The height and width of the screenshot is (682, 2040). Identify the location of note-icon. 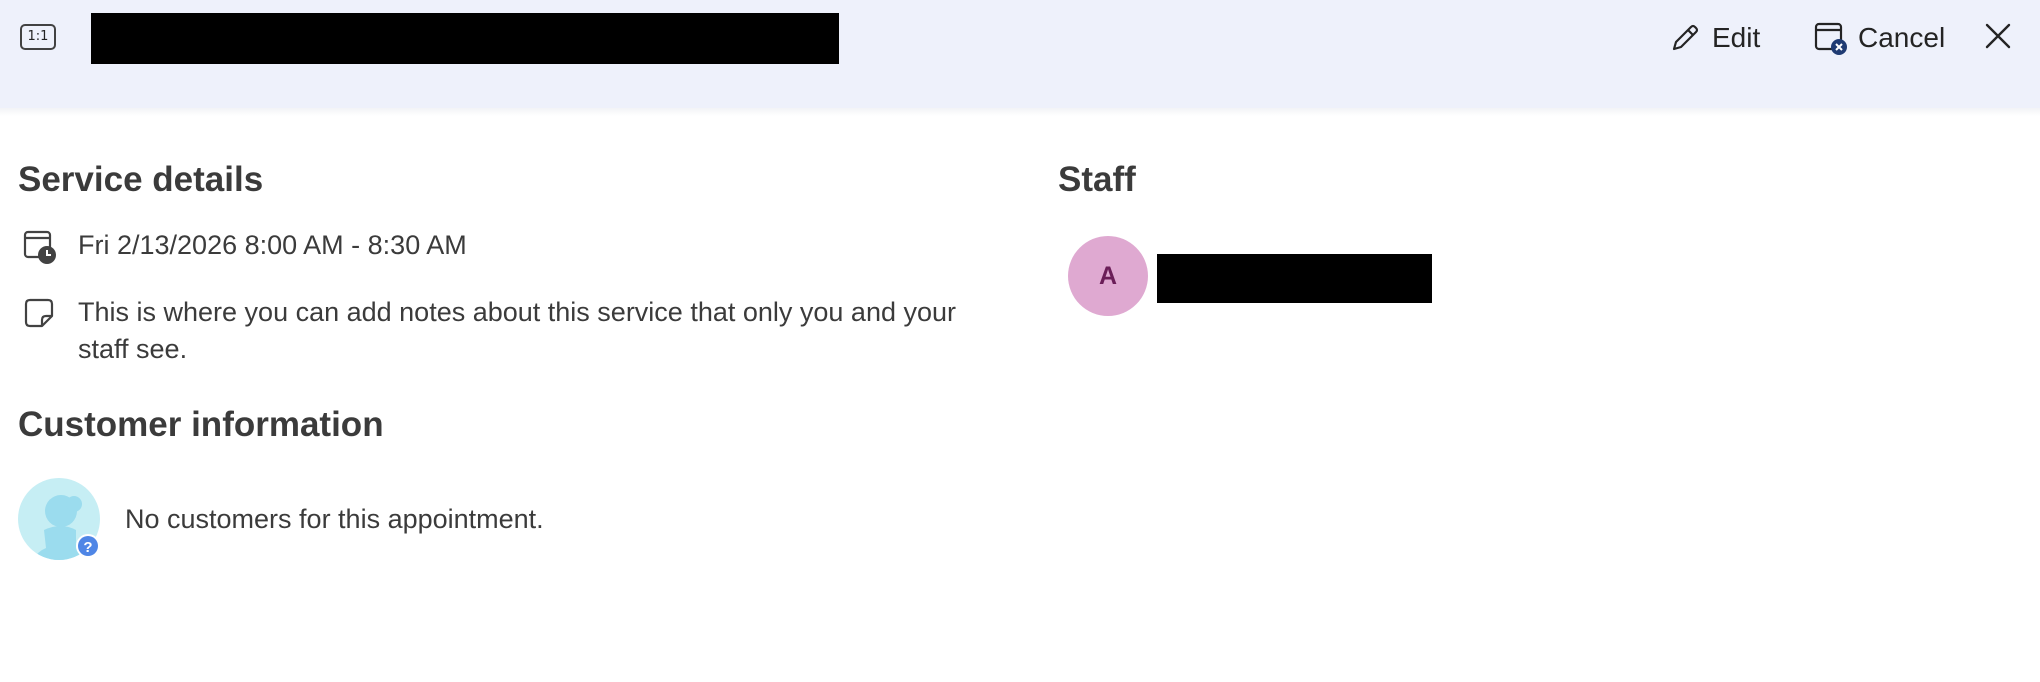
(39, 315).